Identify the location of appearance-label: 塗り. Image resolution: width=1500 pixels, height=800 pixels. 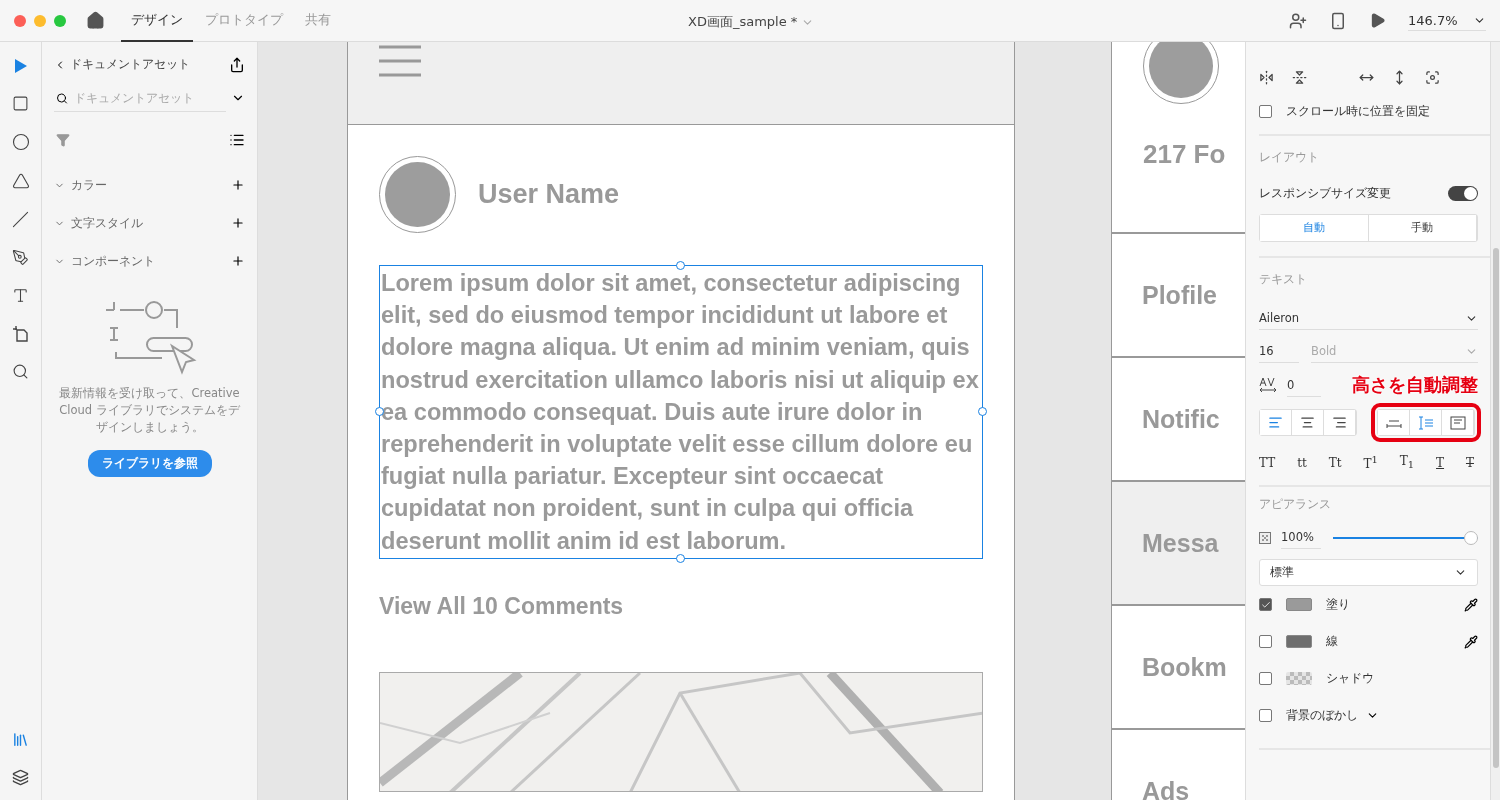
(1338, 604).